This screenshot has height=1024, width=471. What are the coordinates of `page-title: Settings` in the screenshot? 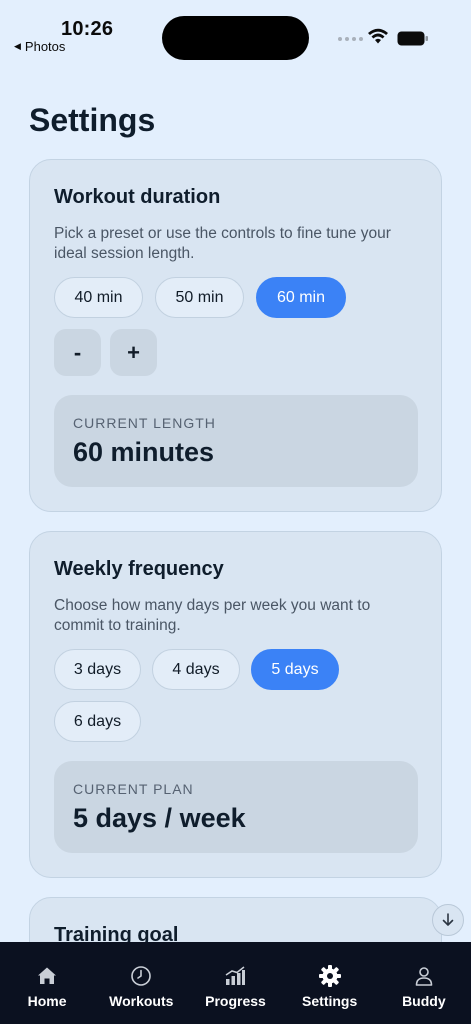 It's located at (92, 120).